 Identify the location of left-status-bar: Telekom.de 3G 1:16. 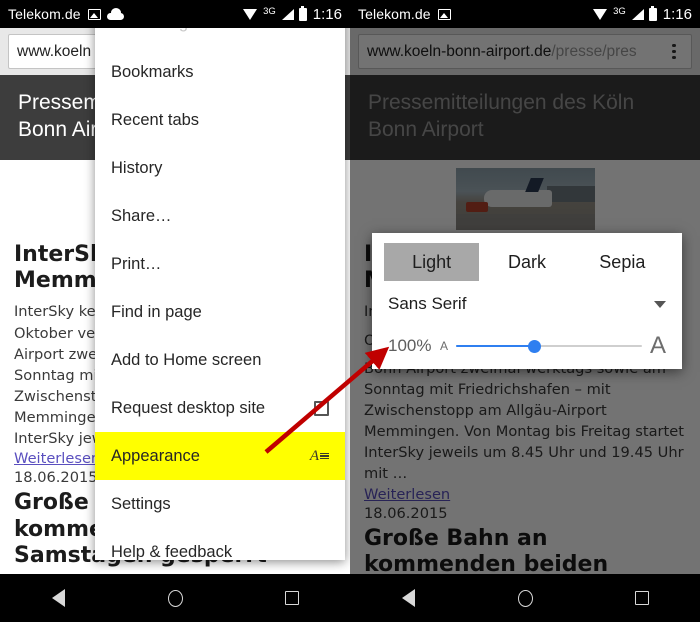
(175, 14).